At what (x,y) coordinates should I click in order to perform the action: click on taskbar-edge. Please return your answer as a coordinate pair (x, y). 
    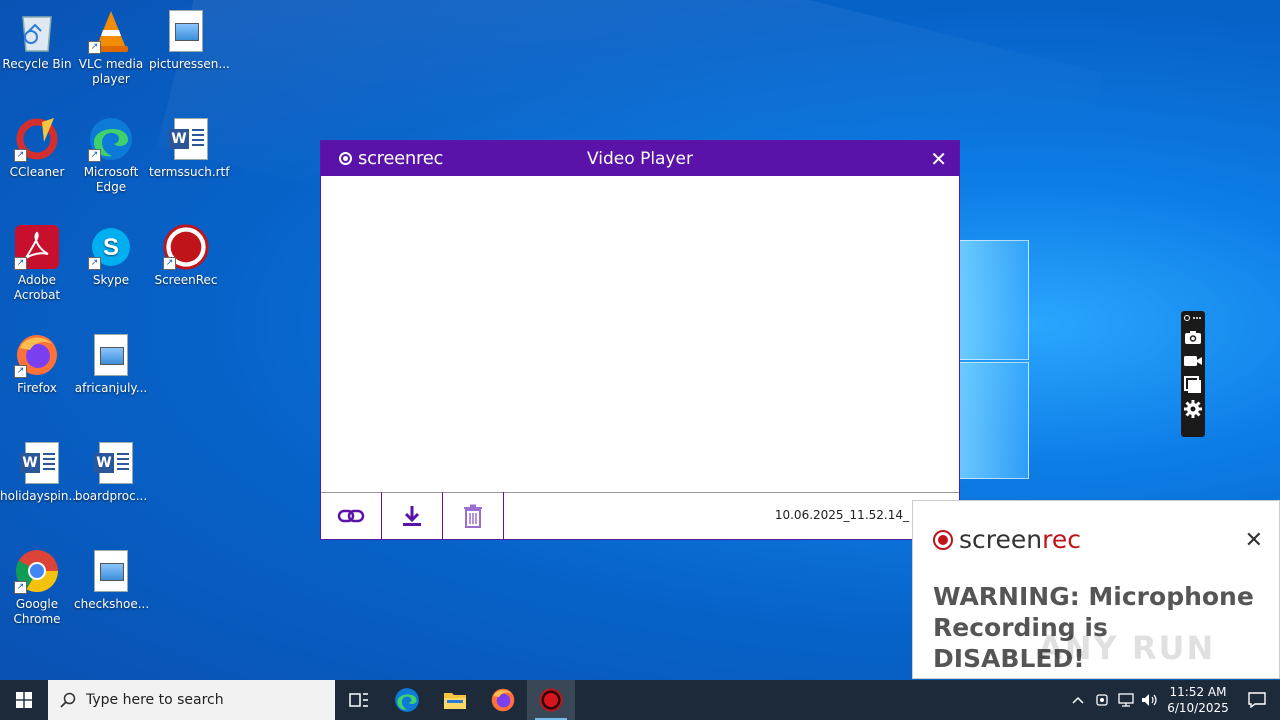
    Looking at the image, I should click on (407, 700).